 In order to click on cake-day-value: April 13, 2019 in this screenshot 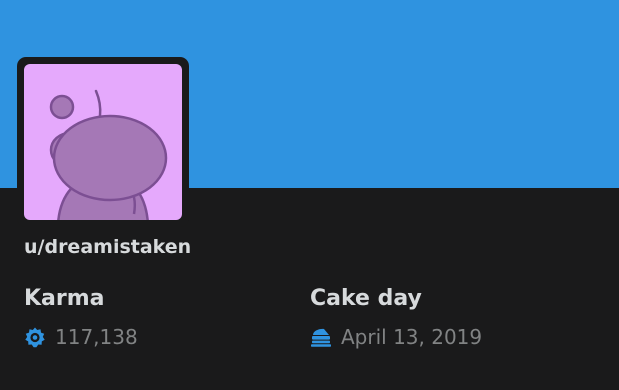, I will do `click(412, 337)`.